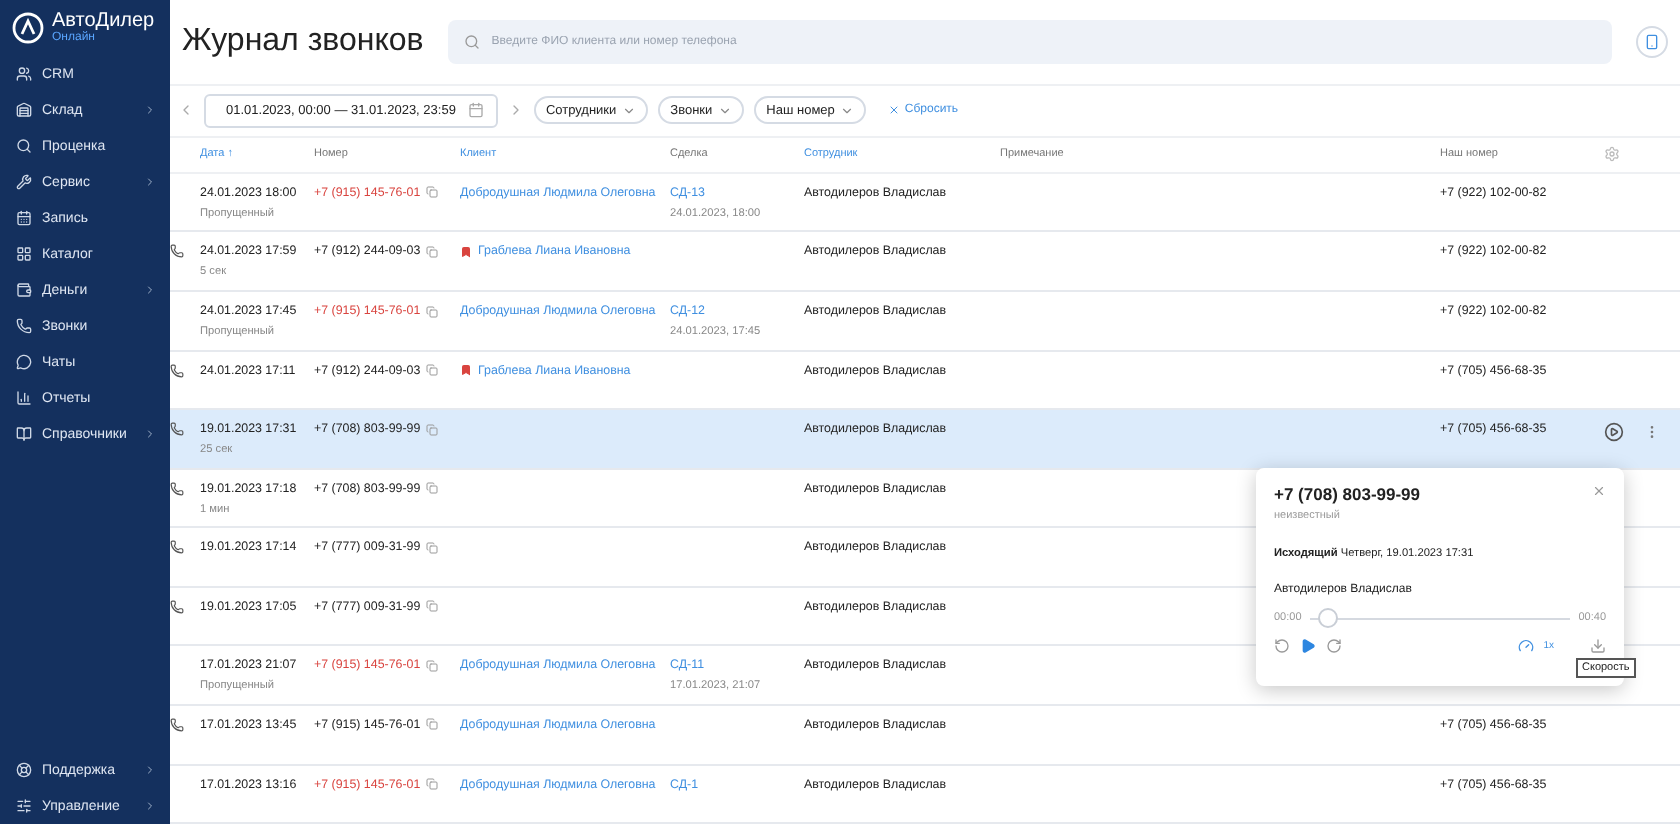  What do you see at coordinates (186, 110) in the screenshot?
I see `previous-icon` at bounding box center [186, 110].